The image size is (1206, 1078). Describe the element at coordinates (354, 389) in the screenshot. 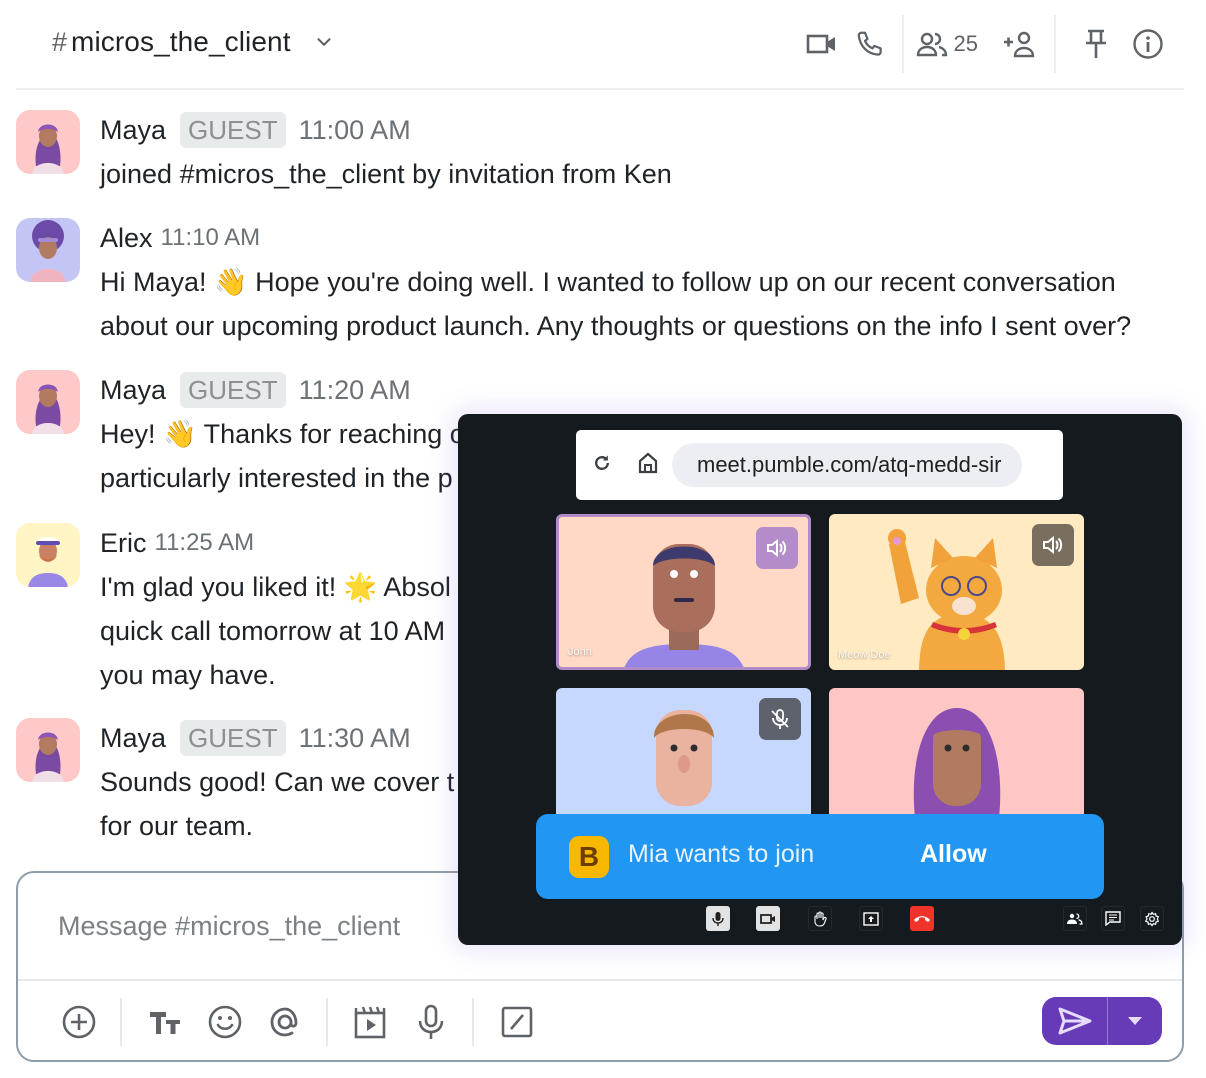

I see `message-time: 11:20 AM` at that location.